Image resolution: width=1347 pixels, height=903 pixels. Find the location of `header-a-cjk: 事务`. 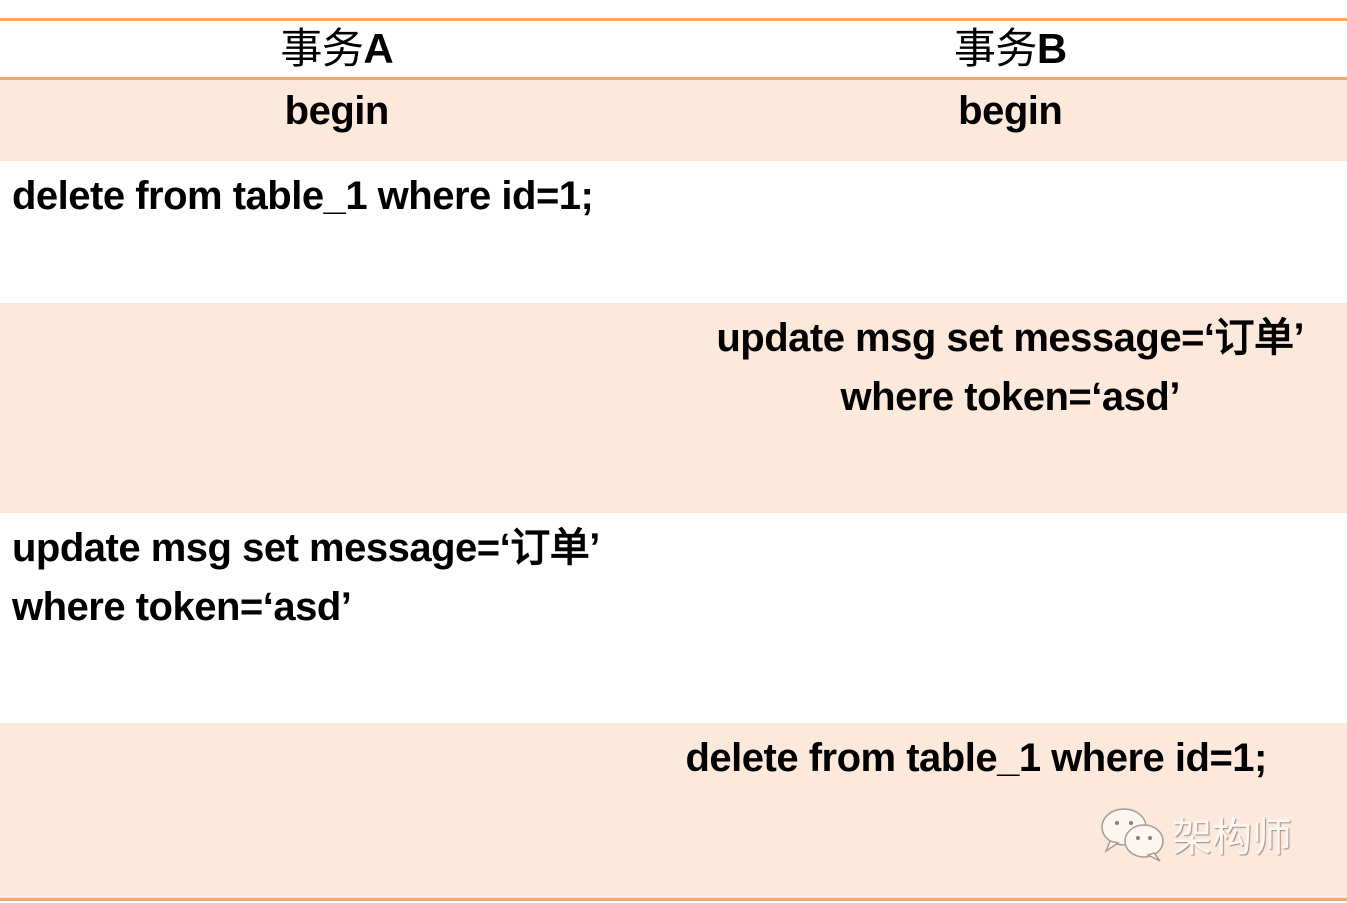

header-a-cjk: 事务 is located at coordinates (322, 48).